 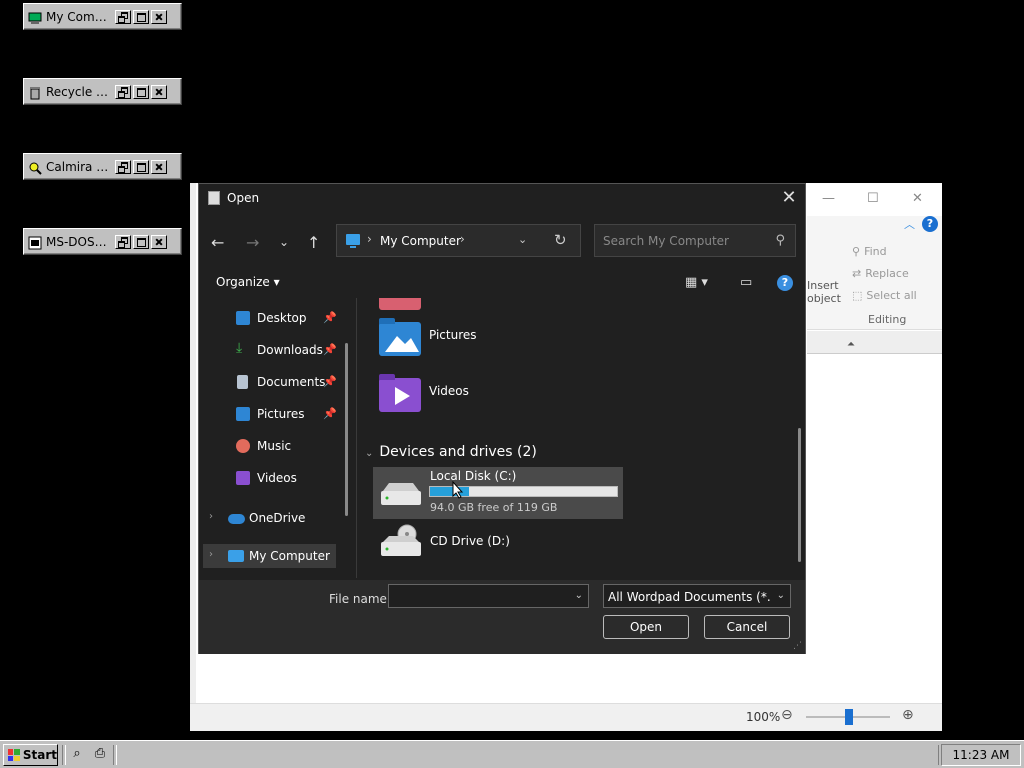 What do you see at coordinates (884, 295) in the screenshot?
I see `select-all-button: ⬚ Select all` at bounding box center [884, 295].